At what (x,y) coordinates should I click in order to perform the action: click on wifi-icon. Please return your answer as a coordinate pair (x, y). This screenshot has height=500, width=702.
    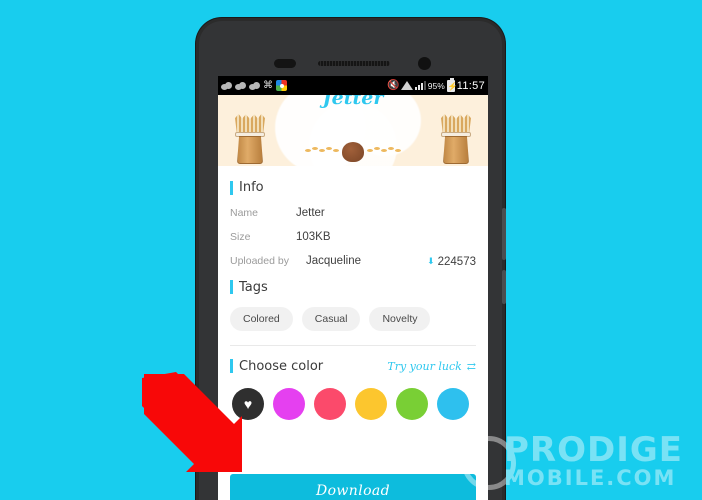
    Looking at the image, I should click on (406, 85).